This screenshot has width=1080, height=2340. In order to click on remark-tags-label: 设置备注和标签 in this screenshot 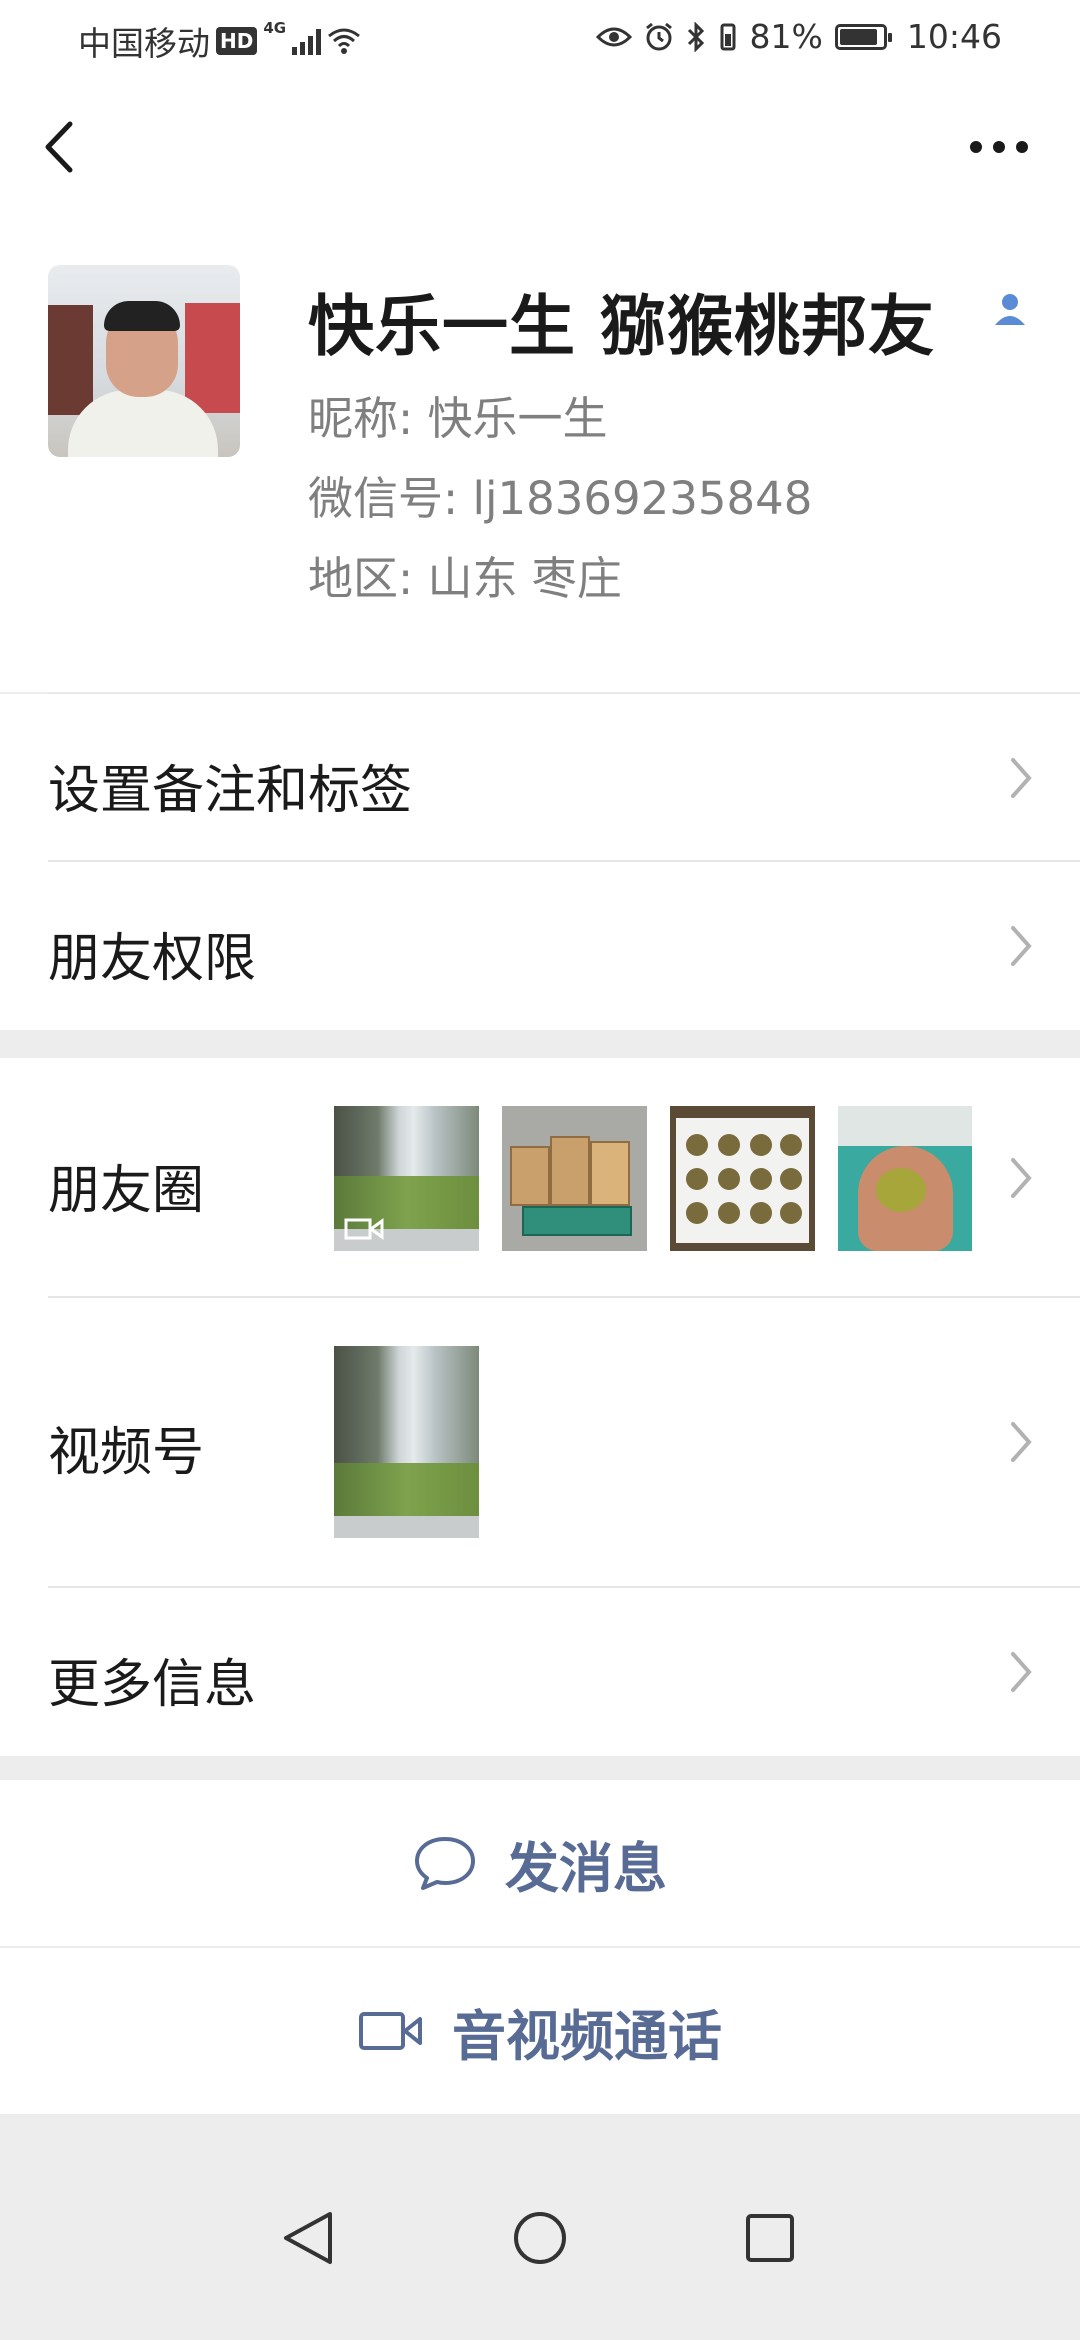, I will do `click(230, 791)`.